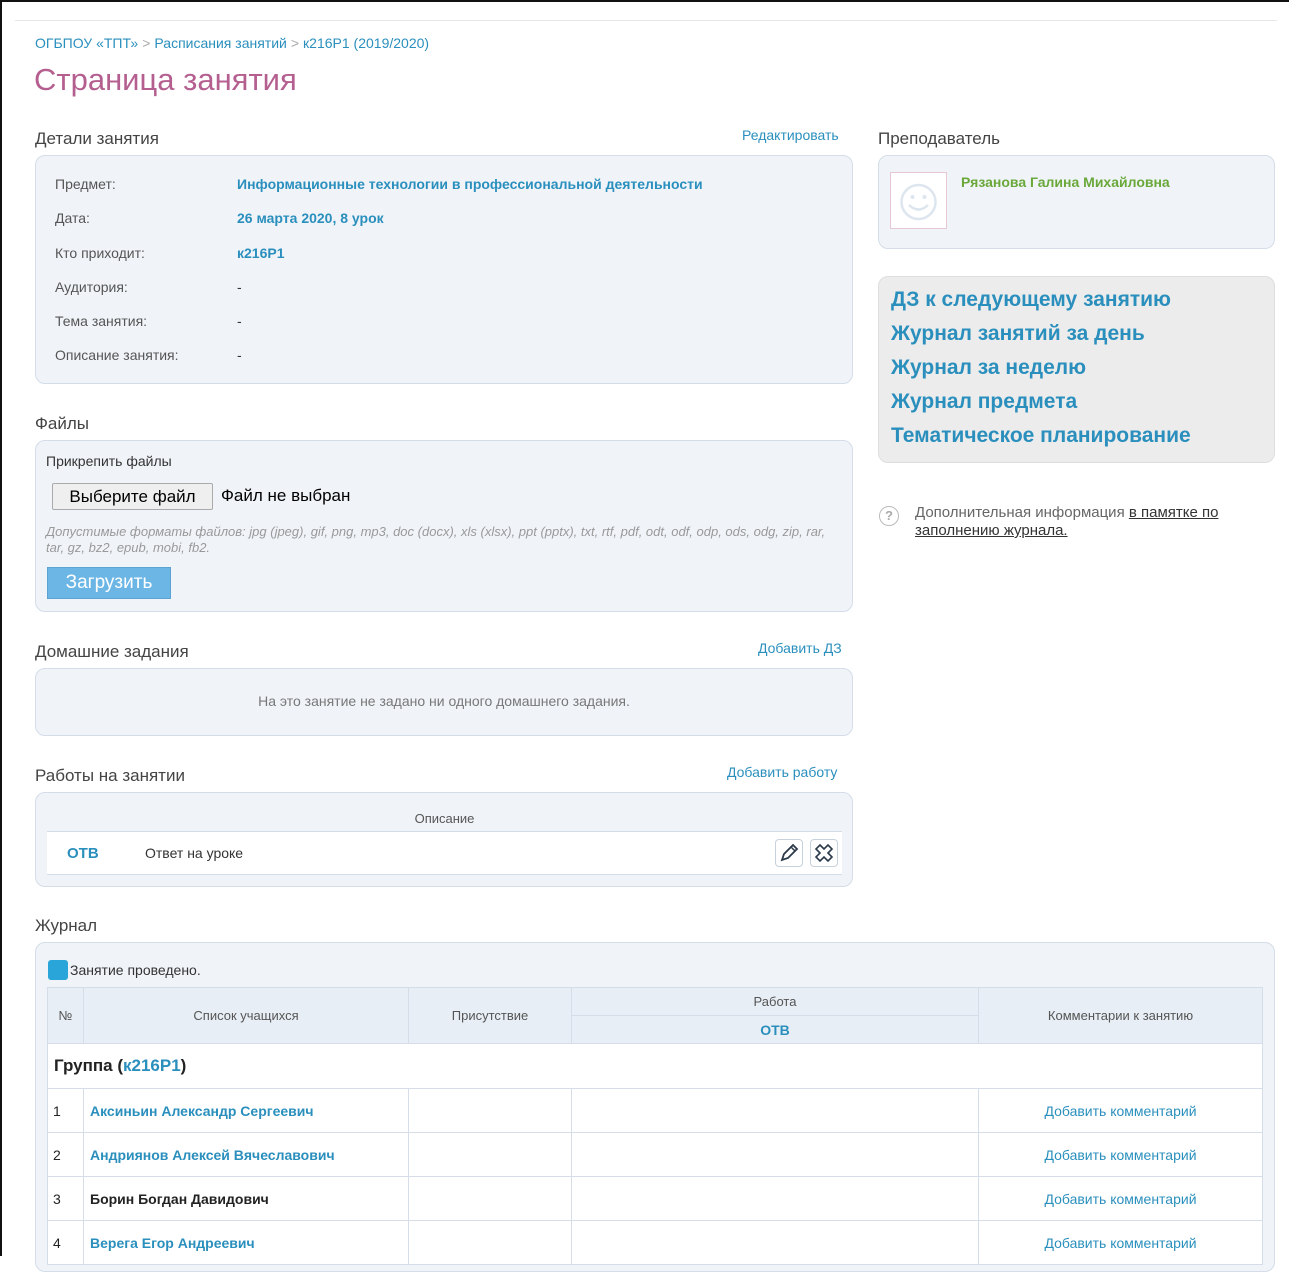  What do you see at coordinates (212, 1155) in the screenshot?
I see `student-name-link: Андриянов Алексей Вячеславович` at bounding box center [212, 1155].